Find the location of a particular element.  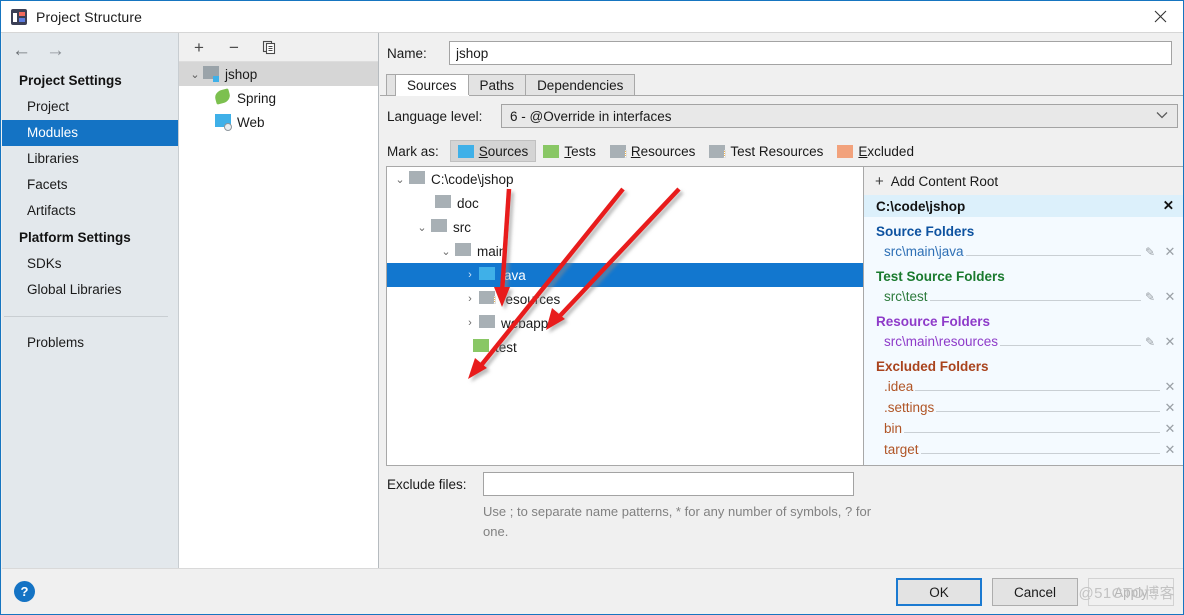

test-source-folder-entry: src\test ✎ ✕ is located at coordinates (1023, 296).